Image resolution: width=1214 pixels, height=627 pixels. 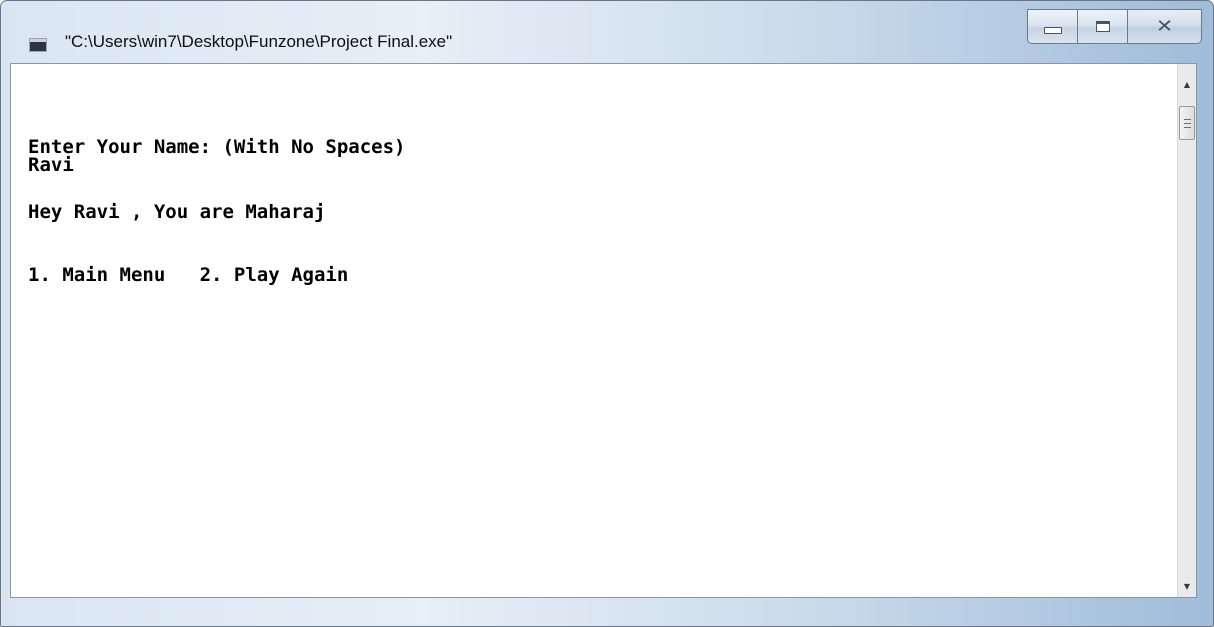 I want to click on console-window-icon, so click(x=38, y=45).